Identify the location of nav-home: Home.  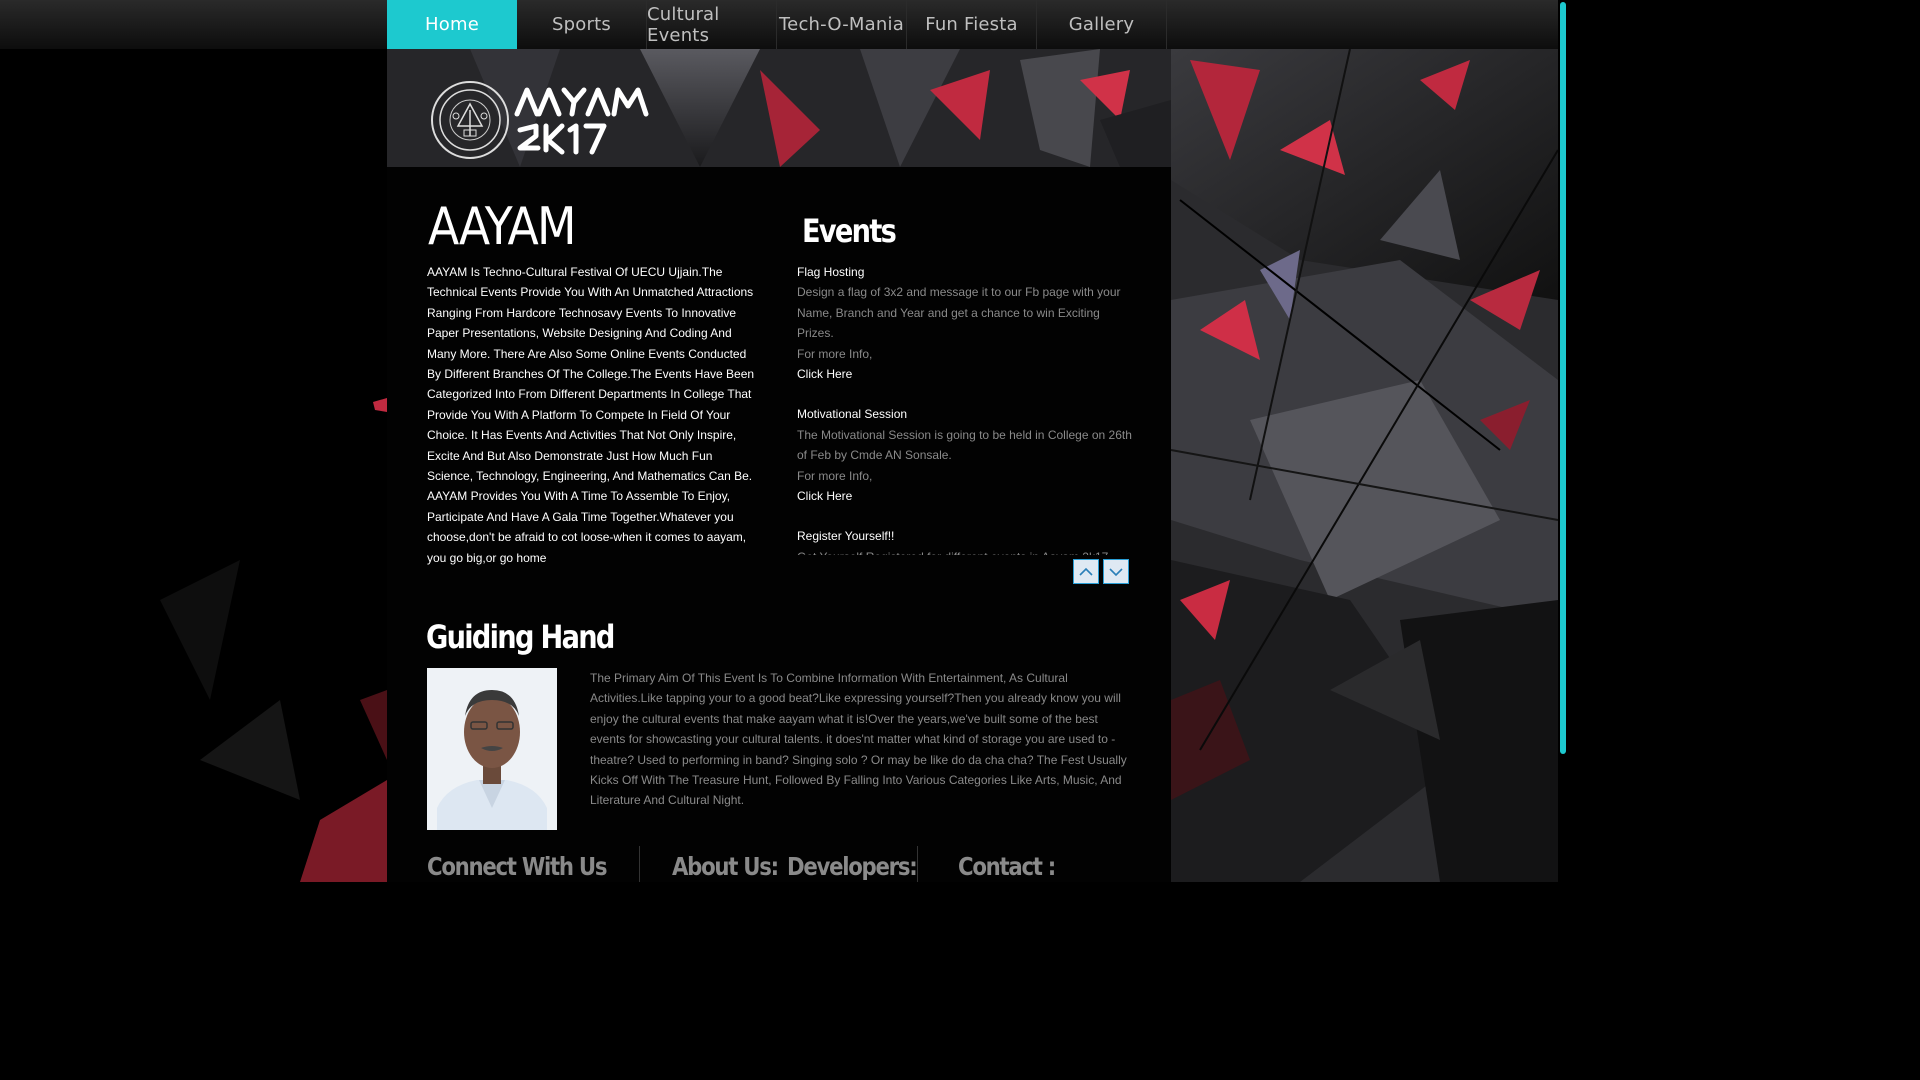
(452, 24).